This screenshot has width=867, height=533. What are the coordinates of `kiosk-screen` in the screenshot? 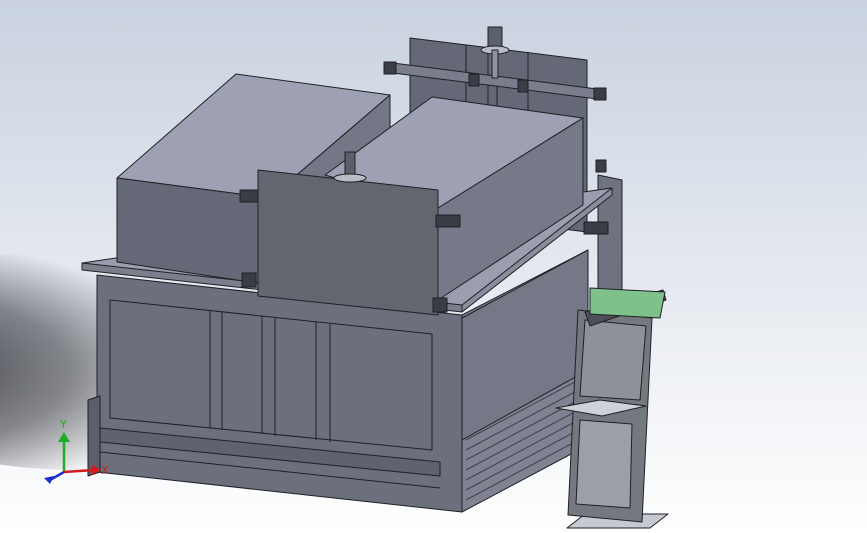 It's located at (627, 303).